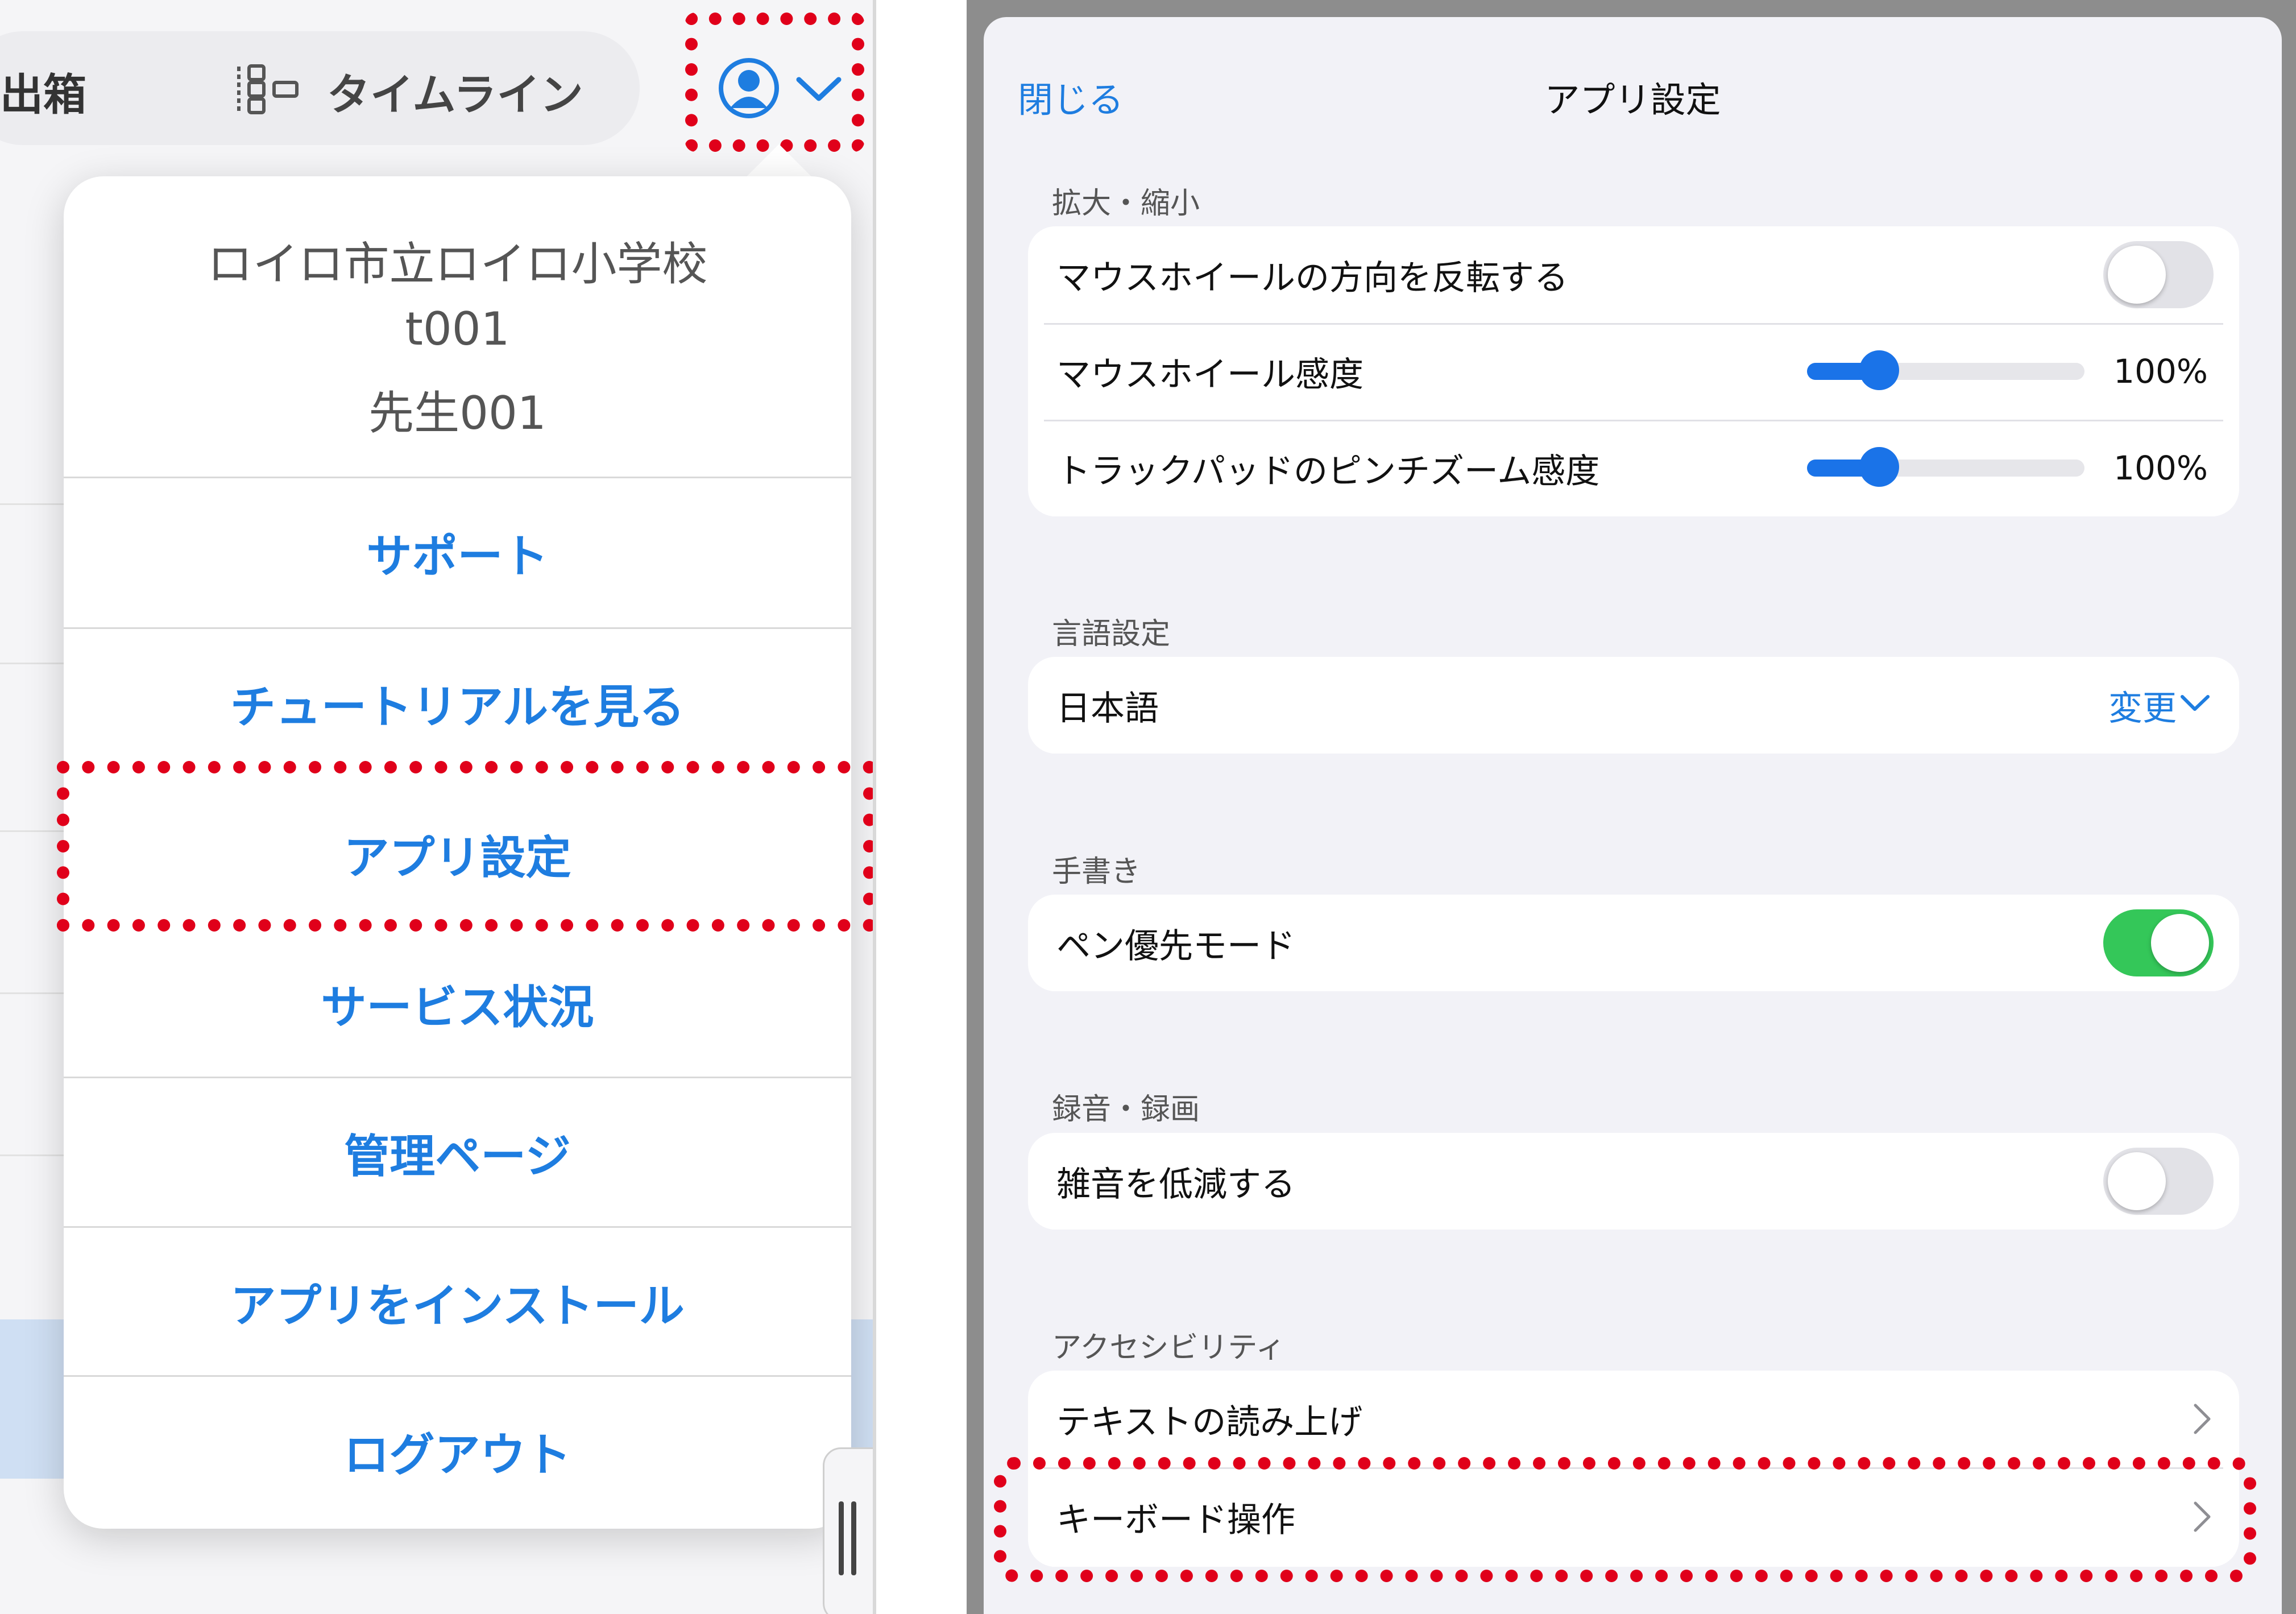  I want to click on pinch-sensitivity-value: 100%, so click(2160, 468).